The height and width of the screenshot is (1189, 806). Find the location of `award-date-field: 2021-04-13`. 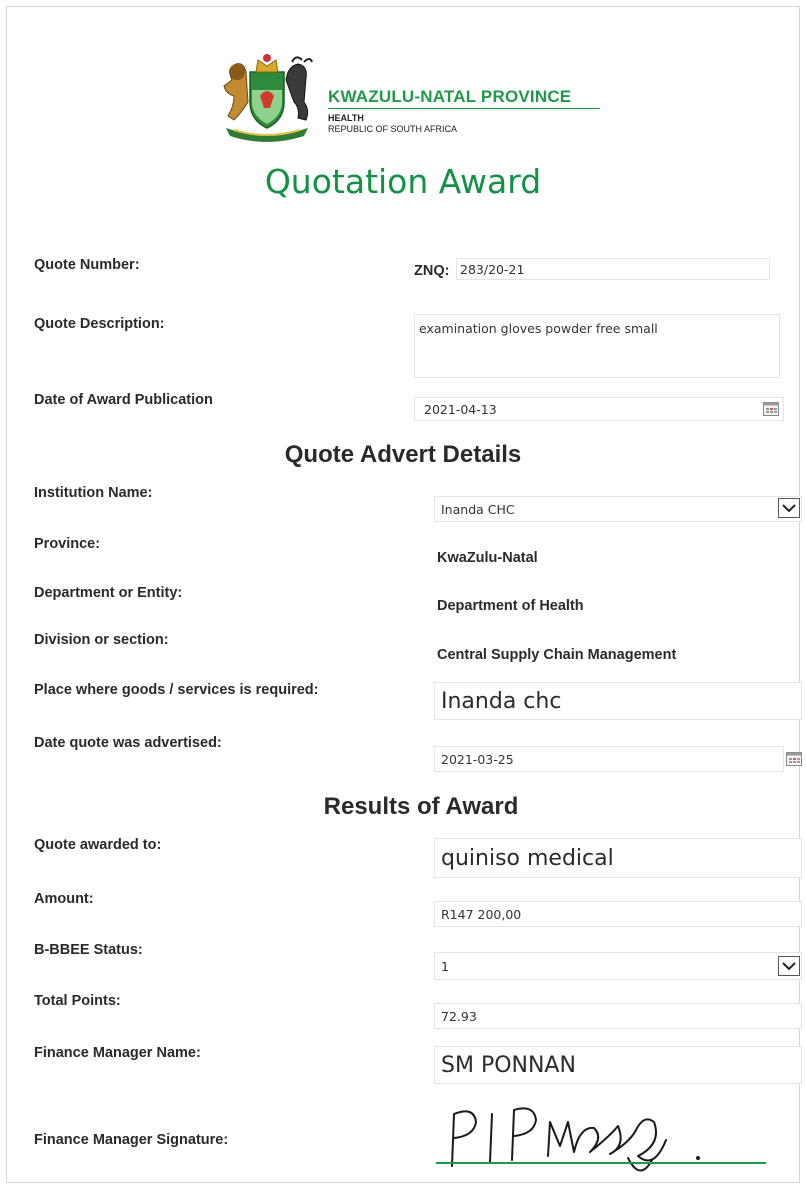

award-date-field: 2021-04-13 is located at coordinates (599, 409).